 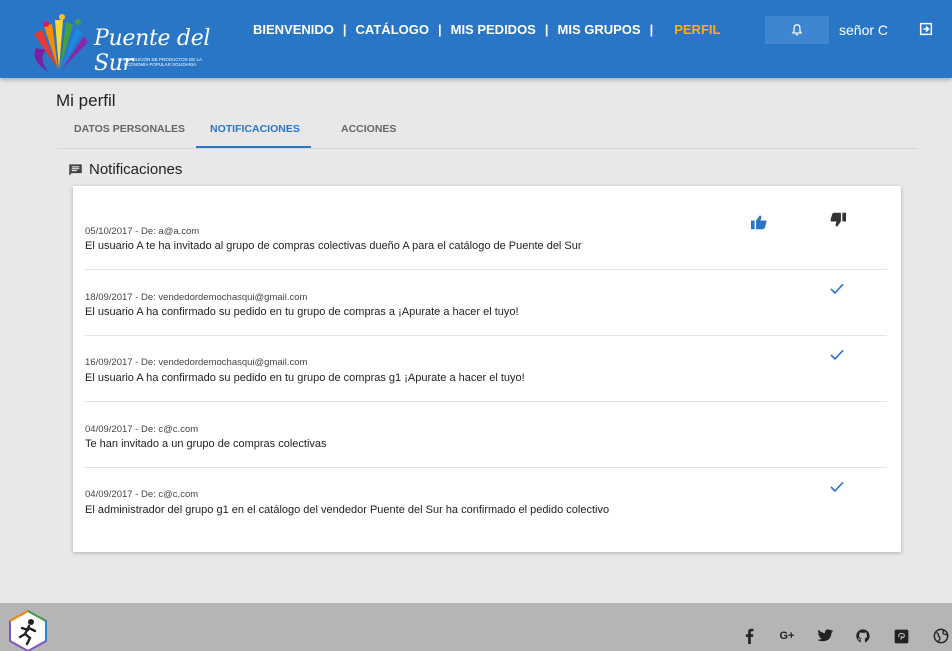 I want to click on nav-catalogo: CATÁLOGO, so click(x=392, y=29).